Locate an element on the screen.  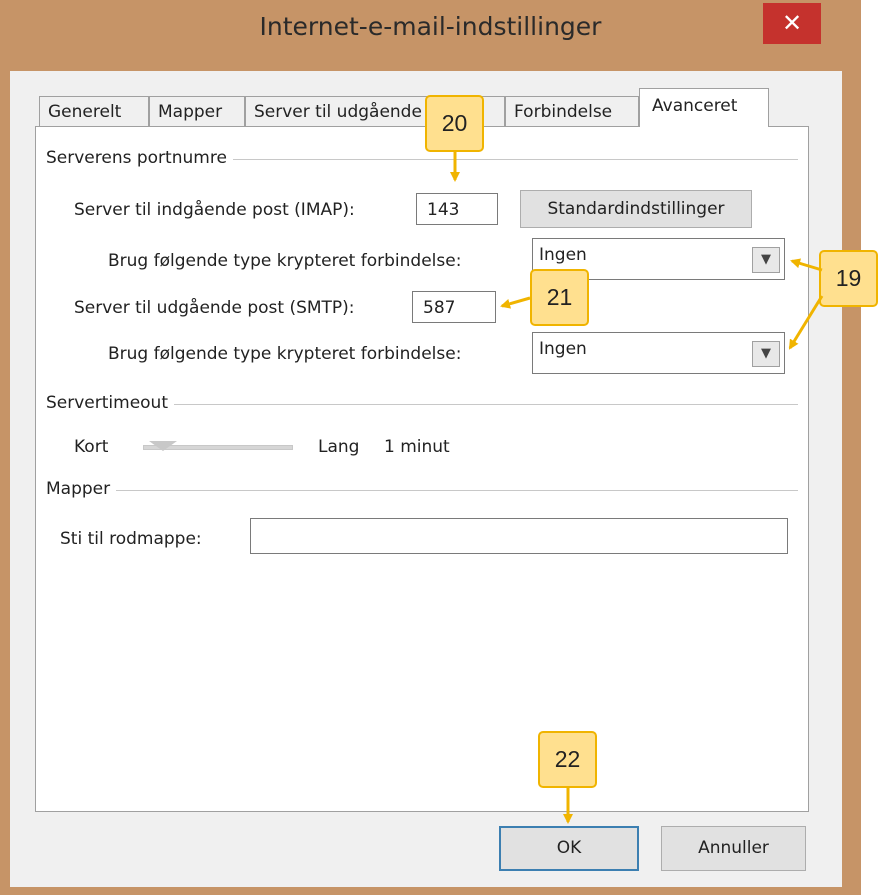
encryption-value-smtp: Ingen is located at coordinates (563, 349).